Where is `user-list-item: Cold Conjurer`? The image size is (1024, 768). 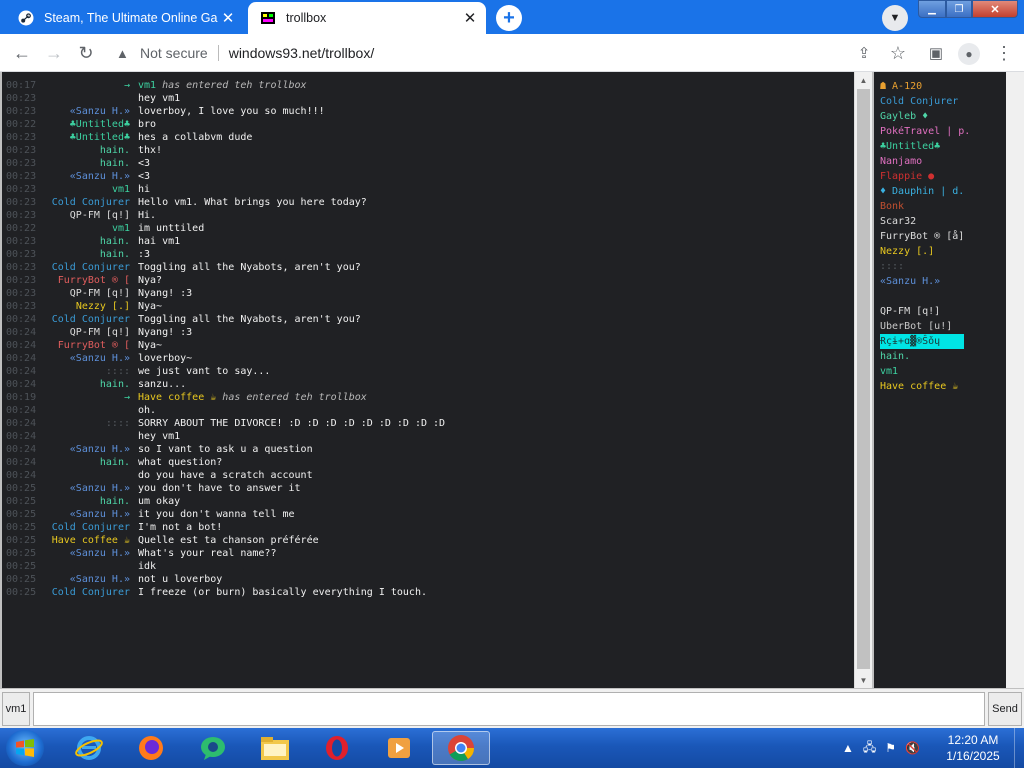
user-list-item: Cold Conjurer is located at coordinates (942, 101).